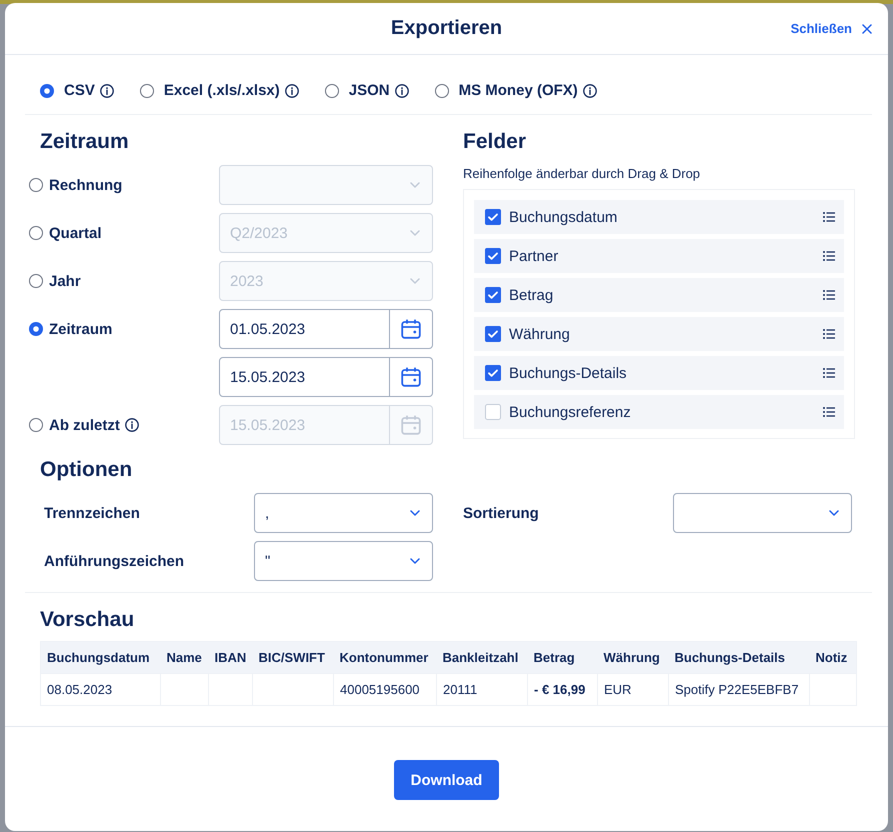 This screenshot has width=893, height=832. I want to click on format-label: MS Money (OFX), so click(518, 90).